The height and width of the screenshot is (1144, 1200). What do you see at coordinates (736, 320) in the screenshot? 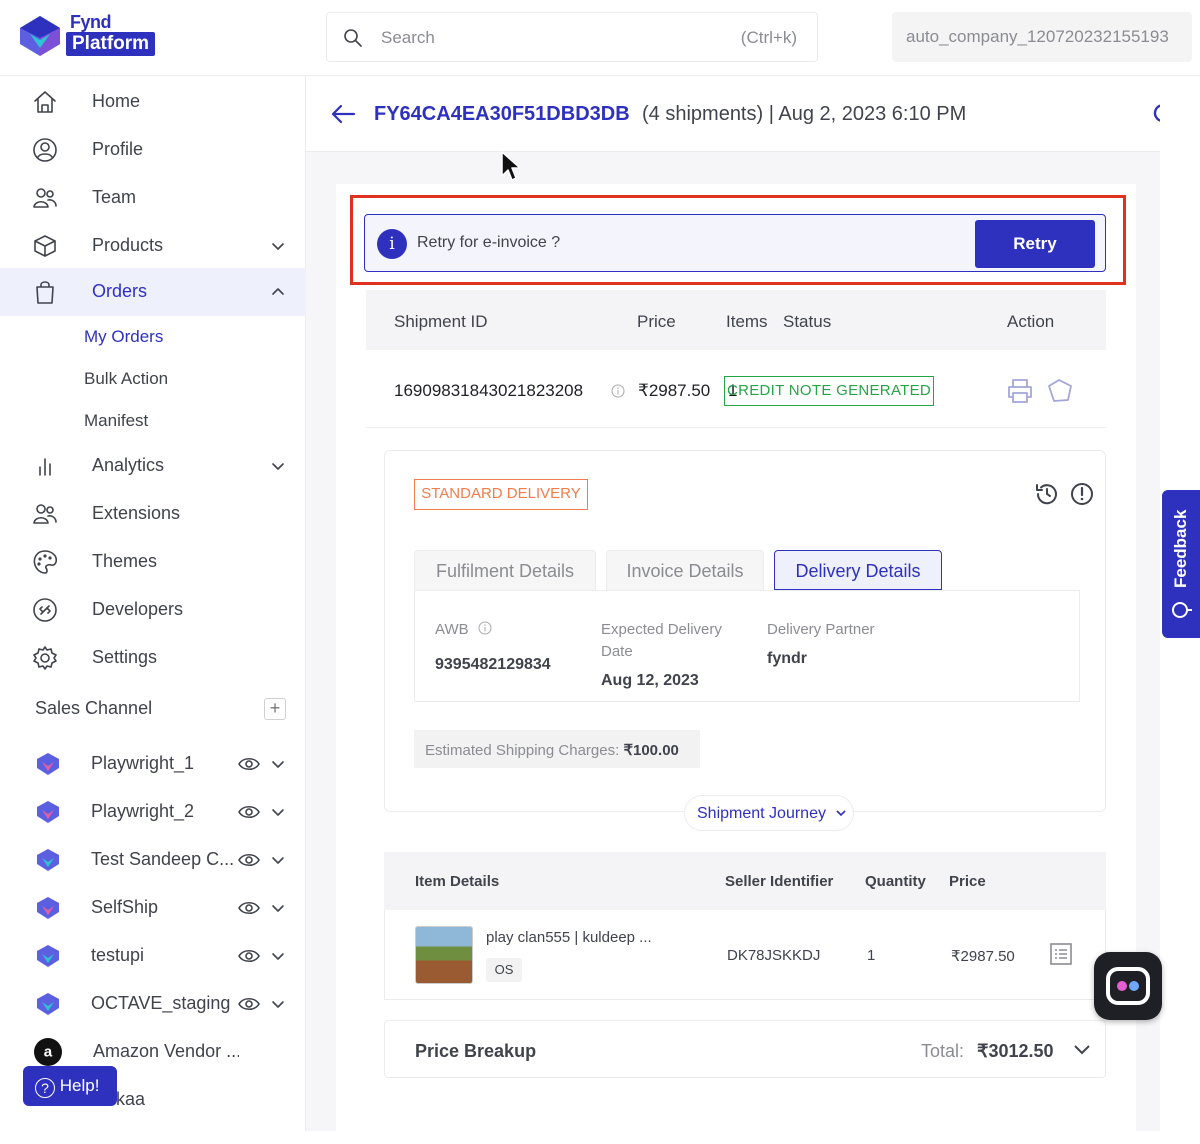
I see `shipment-table-header: Shipment ID Price Items Status Action` at bounding box center [736, 320].